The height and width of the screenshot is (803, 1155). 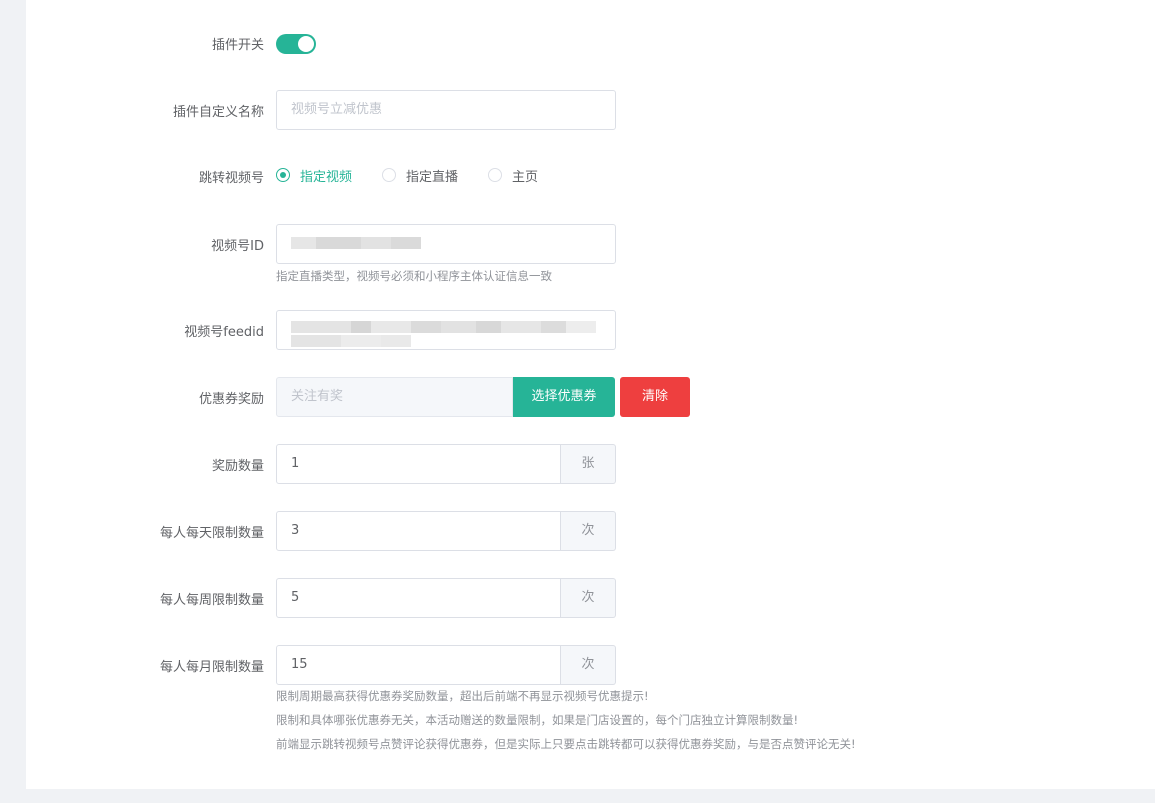 What do you see at coordinates (564, 397) in the screenshot?
I see `select-coupon-button: 选择优惠券` at bounding box center [564, 397].